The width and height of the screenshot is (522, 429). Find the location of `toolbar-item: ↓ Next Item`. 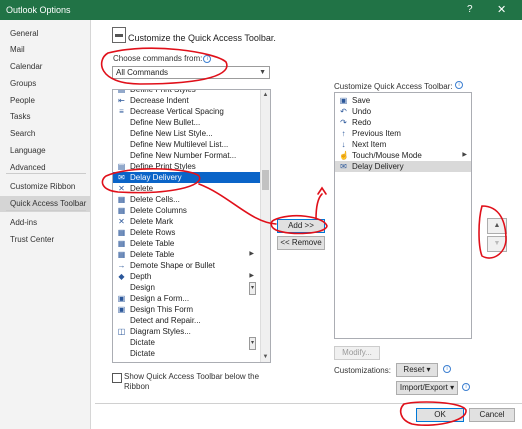

toolbar-item: ↓ Next Item is located at coordinates (403, 144).